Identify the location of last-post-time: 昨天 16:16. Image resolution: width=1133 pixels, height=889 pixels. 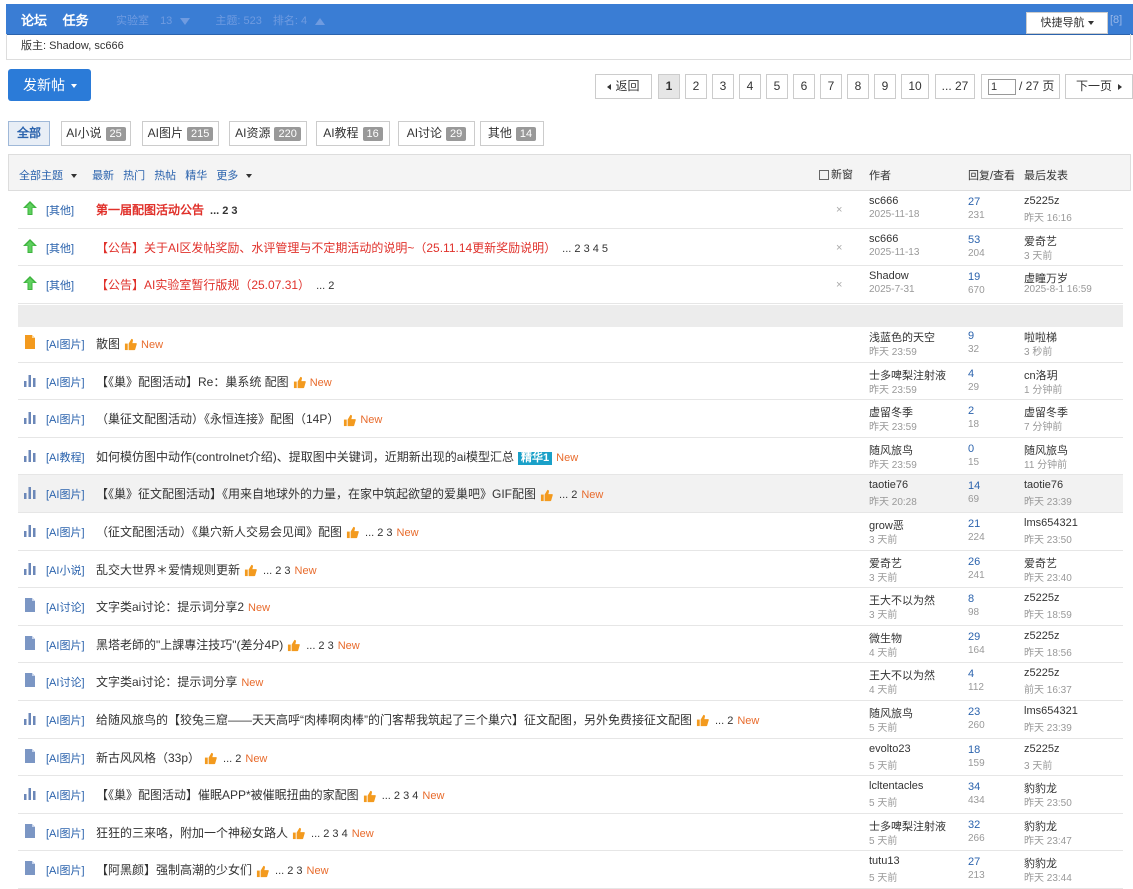
(1048, 216).